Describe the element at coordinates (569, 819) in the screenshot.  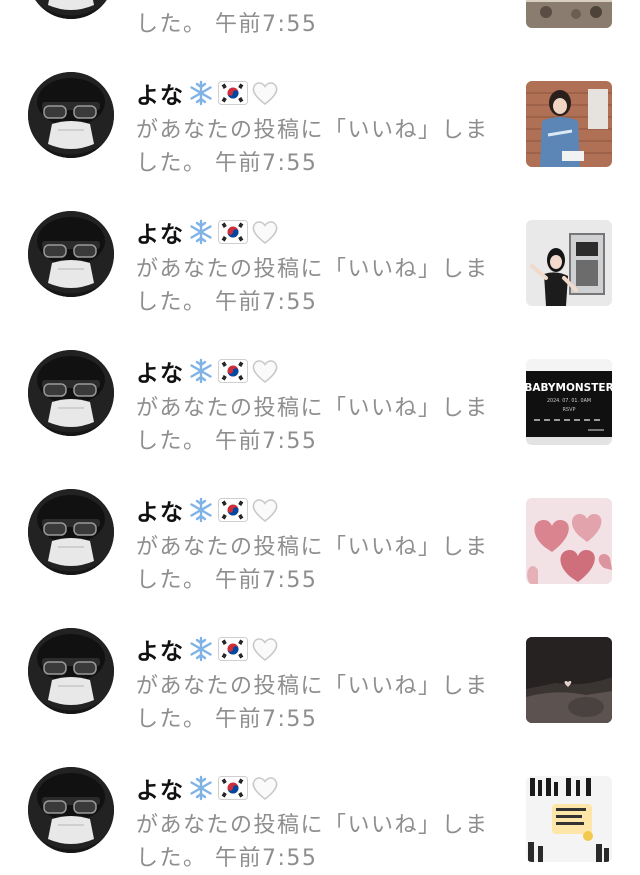
I see `photo-thumbnail-collage` at that location.